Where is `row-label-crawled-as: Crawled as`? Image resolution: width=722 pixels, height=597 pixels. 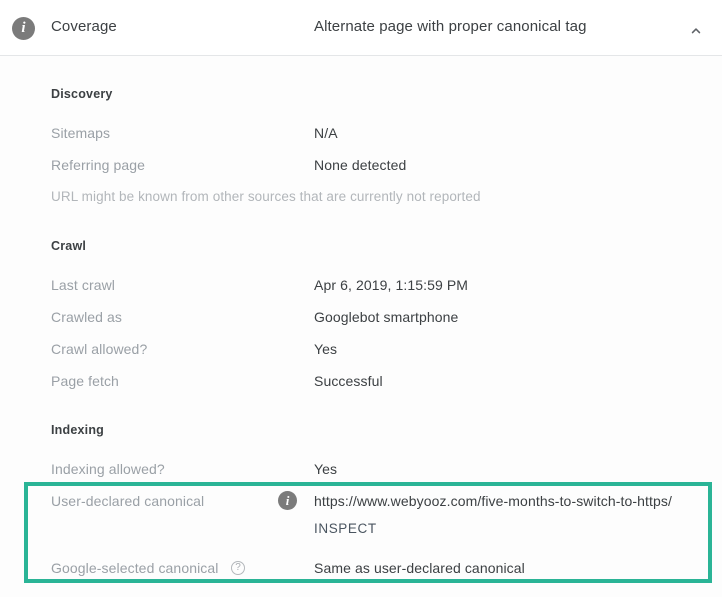 row-label-crawled-as: Crawled as is located at coordinates (87, 317).